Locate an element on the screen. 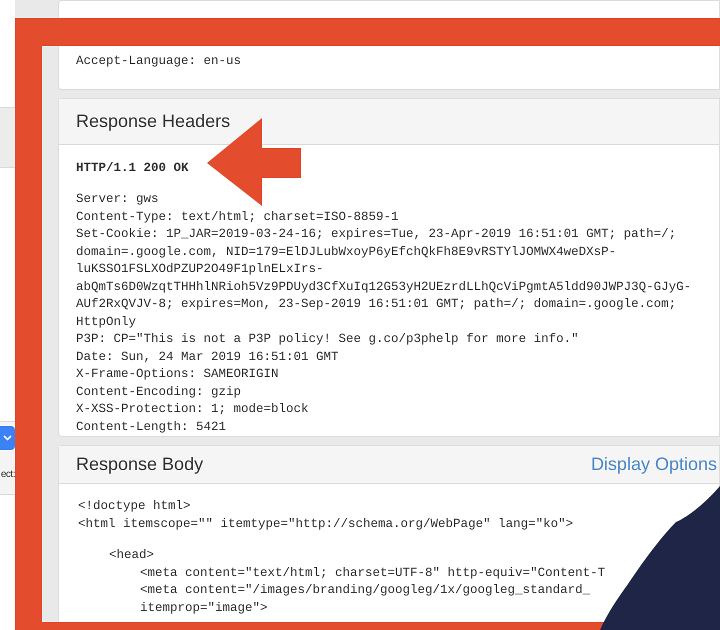 The image size is (720, 630). header-line: luKSSO1FSLXOdPZUP2O49F1plnELxIrs- is located at coordinates (200, 269).